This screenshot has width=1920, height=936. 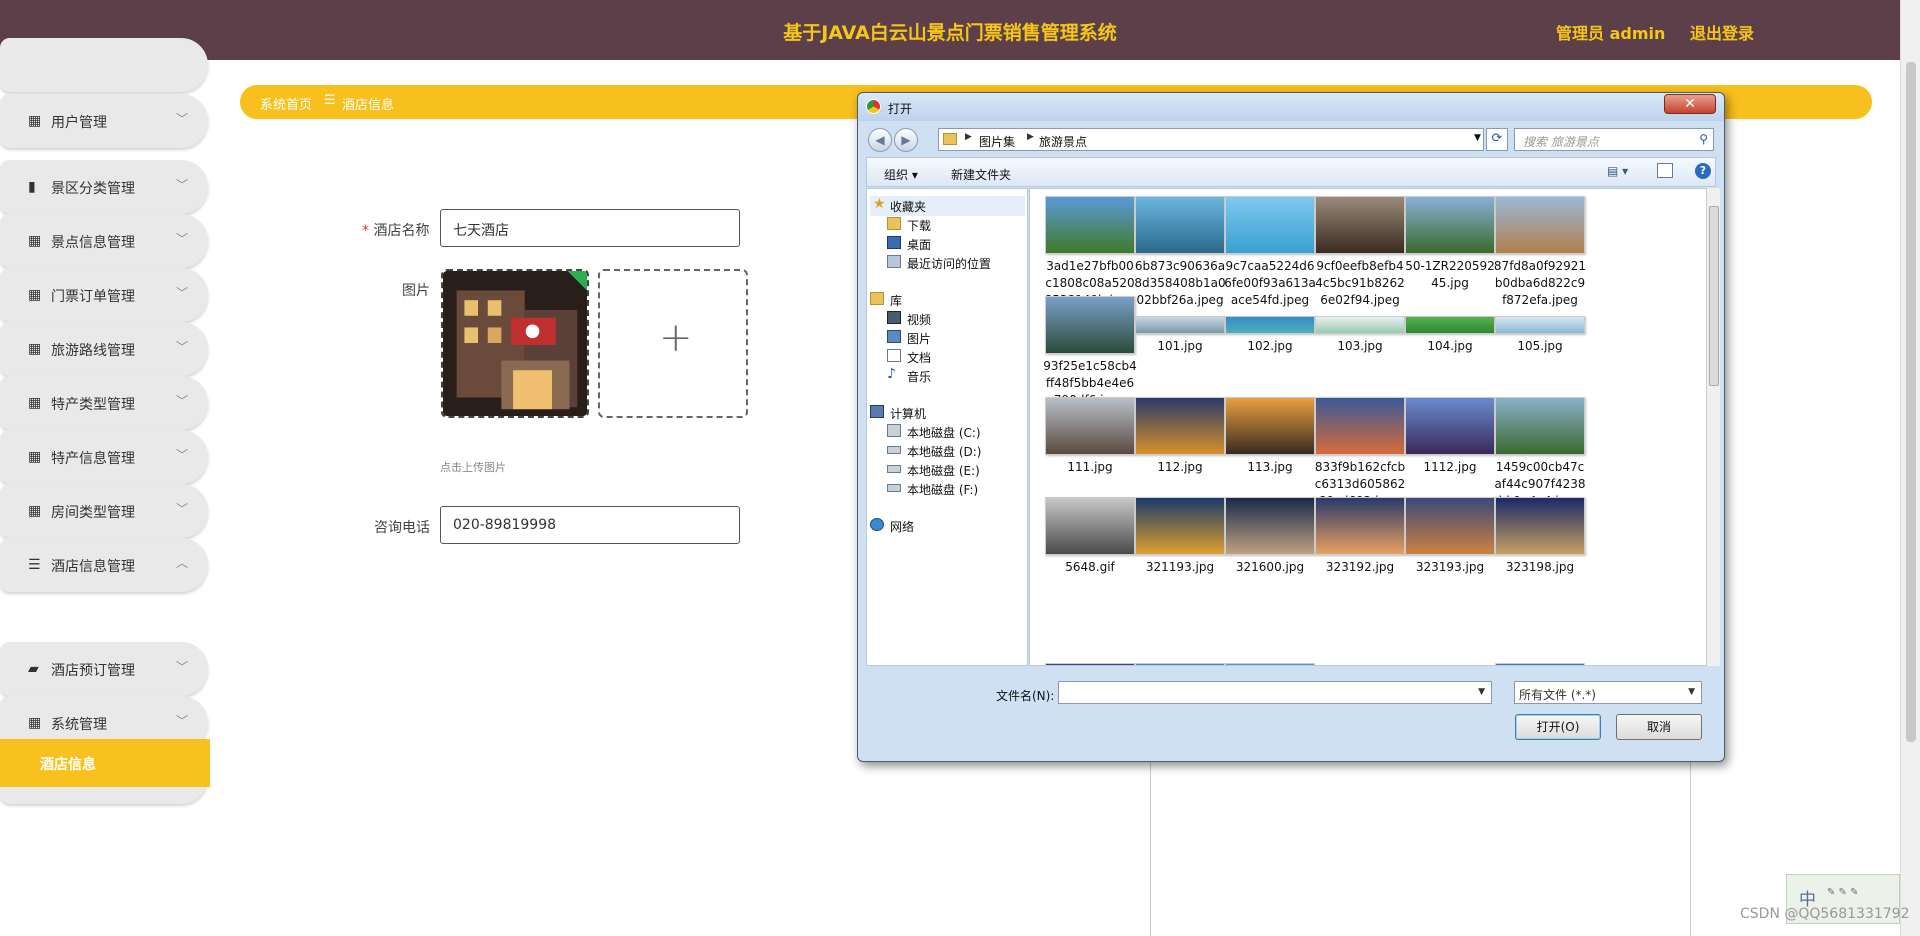 I want to click on file-item: 9c7caa5224d66fe00f93a613aace54fd.jpeg, so click(x=1270, y=252).